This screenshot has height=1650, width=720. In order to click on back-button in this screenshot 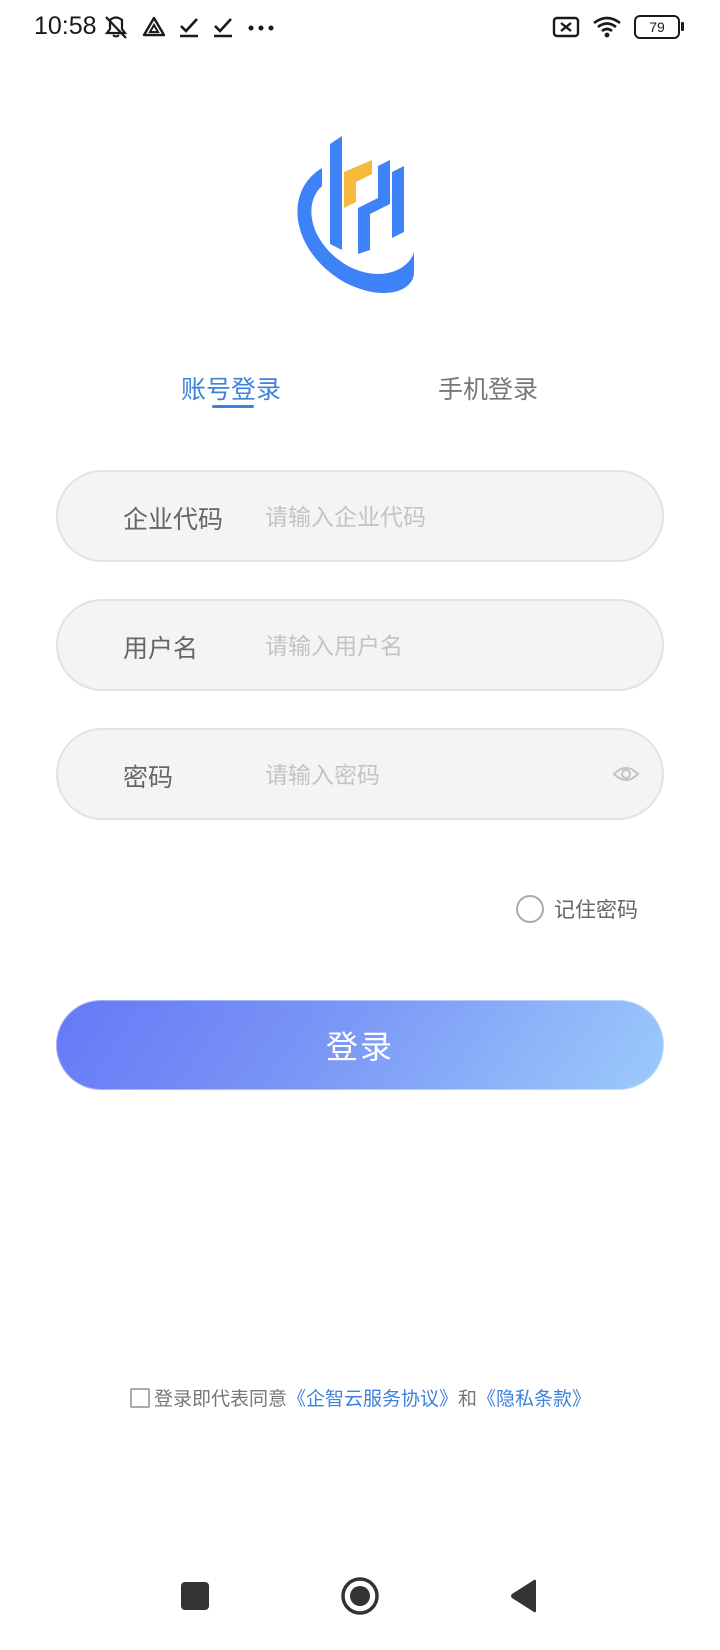, I will do `click(524, 1596)`.